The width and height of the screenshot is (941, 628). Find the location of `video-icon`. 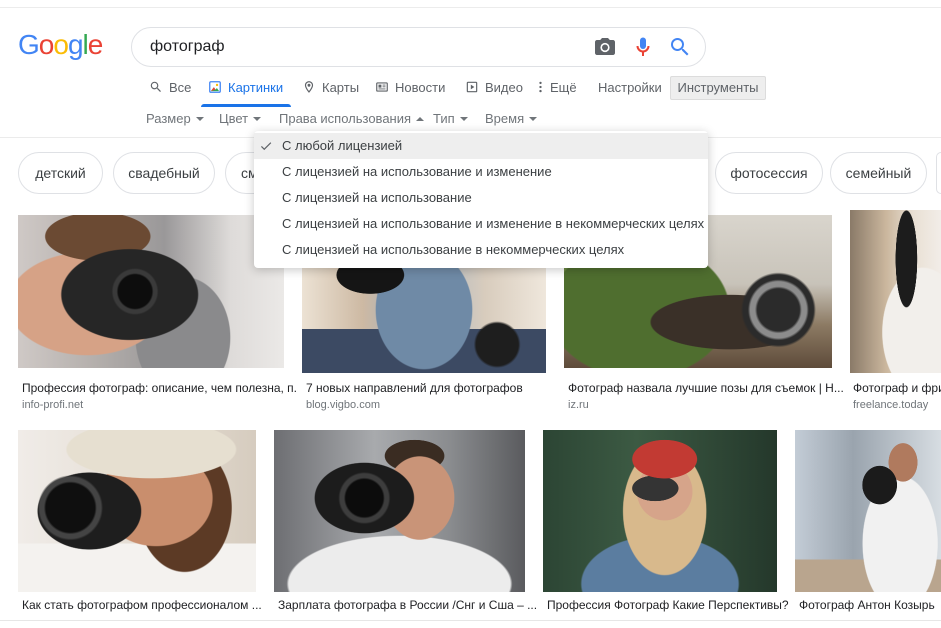

video-icon is located at coordinates (472, 87).